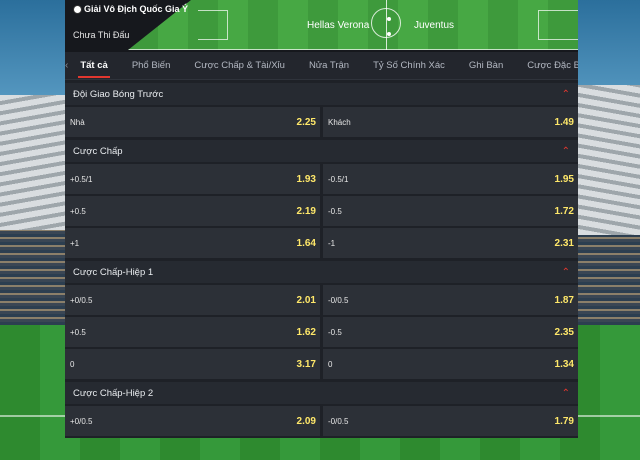 Image resolution: width=640 pixels, height=460 pixels. Describe the element at coordinates (546, 66) in the screenshot. I see `tab-specials: Cược Đặc Biệt` at that location.